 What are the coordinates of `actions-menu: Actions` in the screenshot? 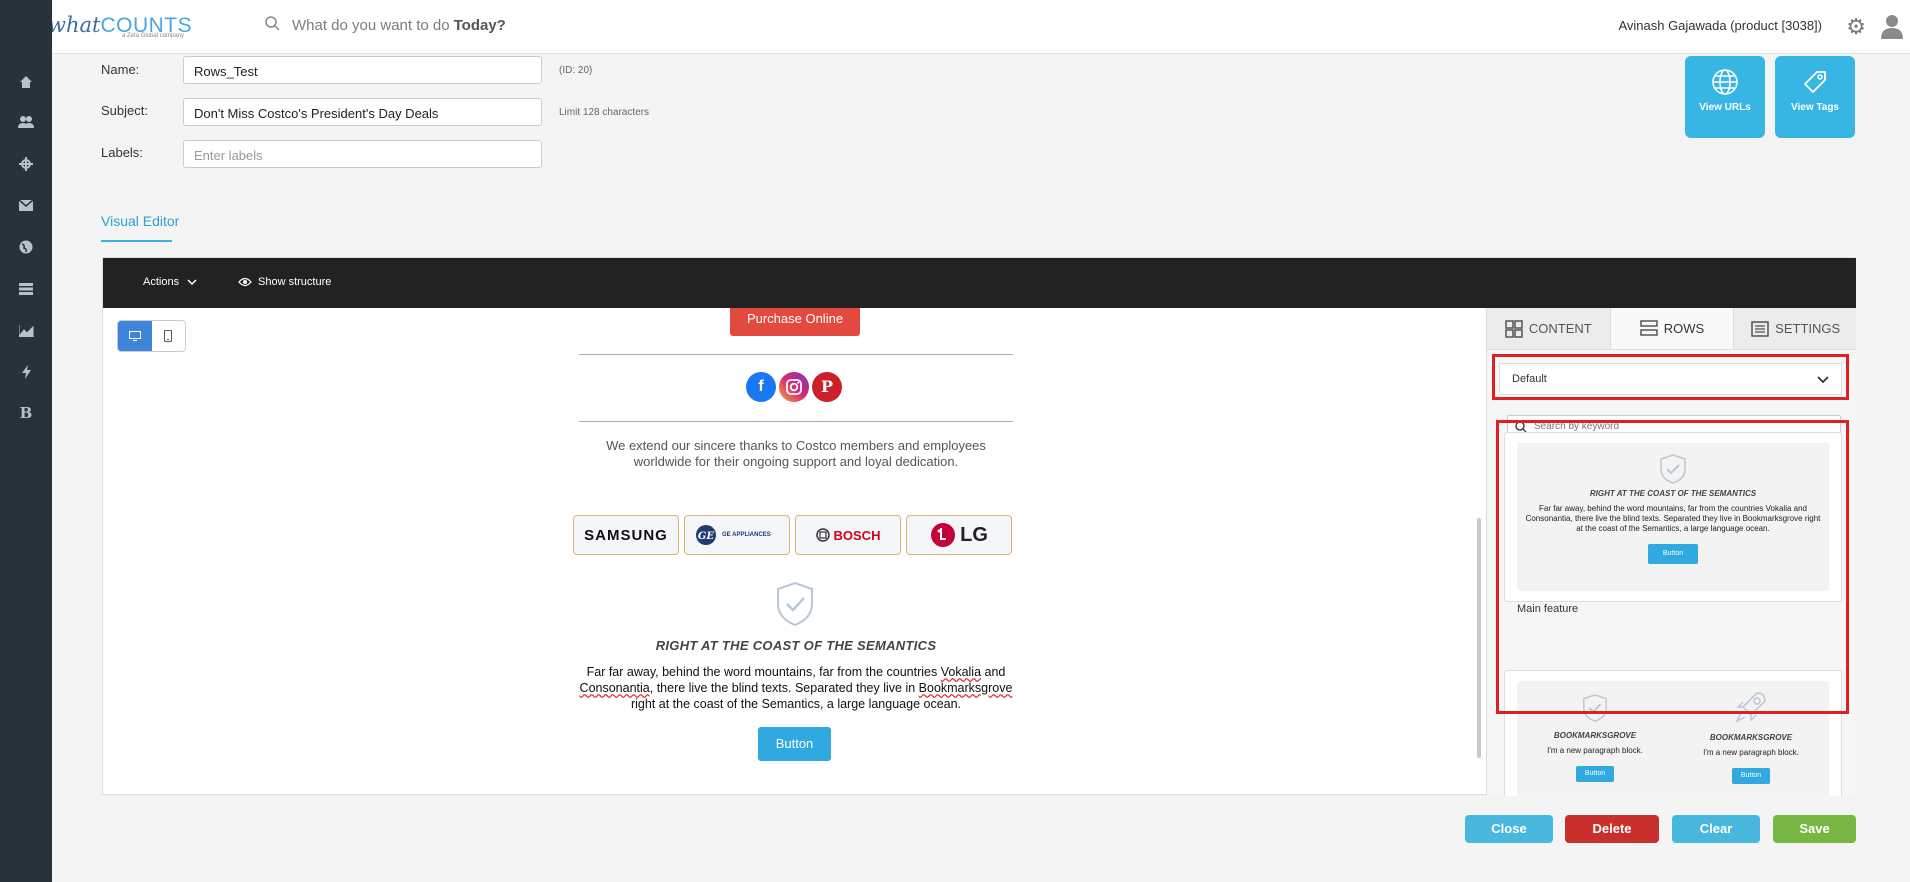 It's located at (170, 282).